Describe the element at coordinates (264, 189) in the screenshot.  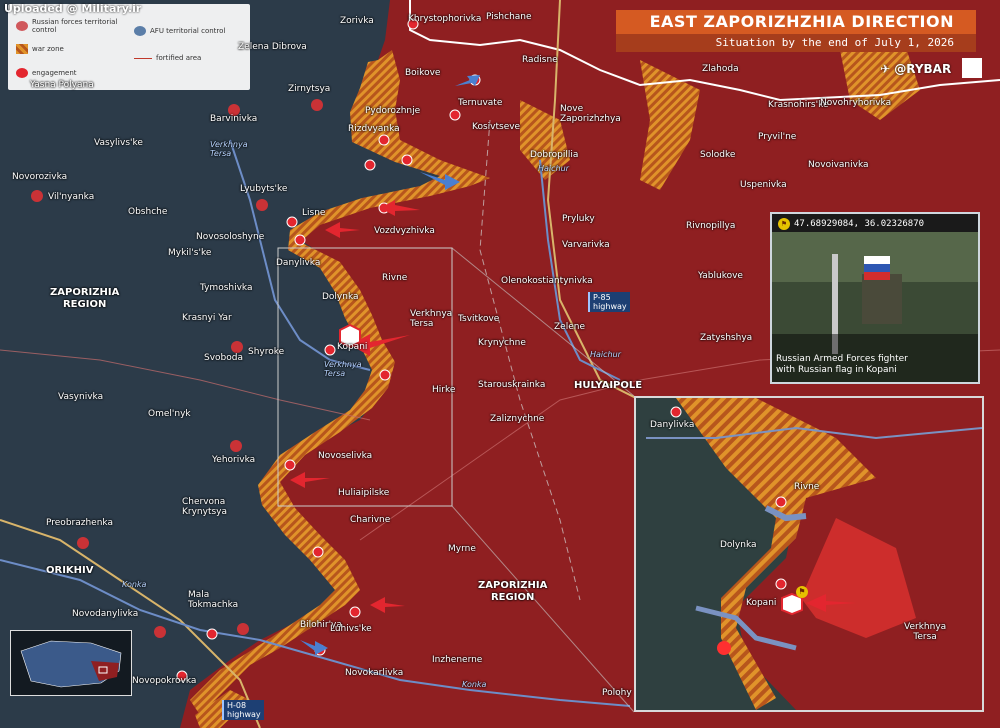
I see `settlement-label: Lyubyts'ke` at that location.